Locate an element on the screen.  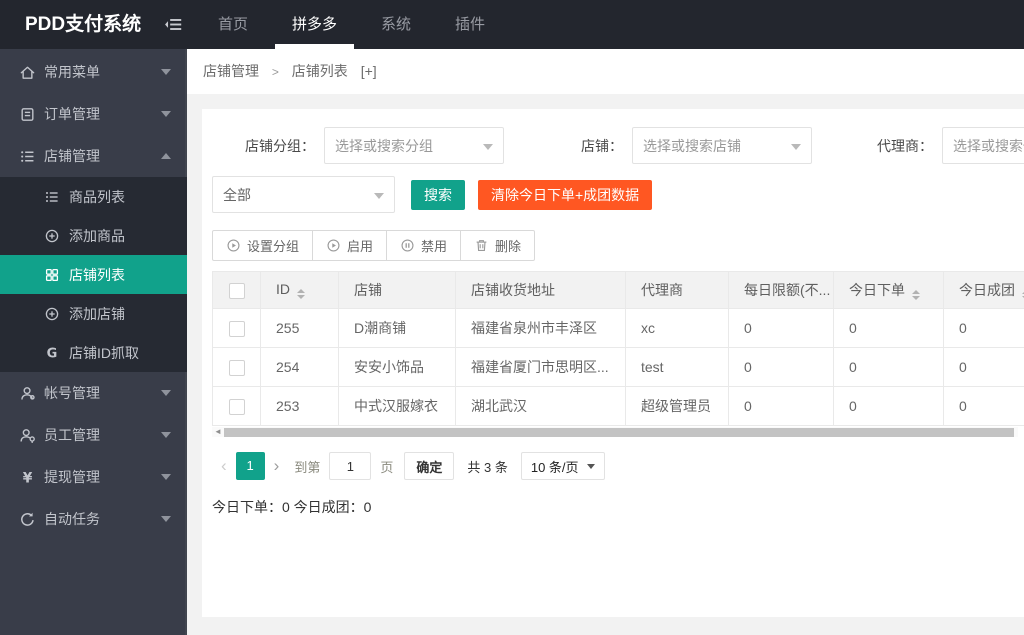
filter-row-actions: 全部 搜索 清除今日下单+成团数据 is located at coordinates (618, 194).